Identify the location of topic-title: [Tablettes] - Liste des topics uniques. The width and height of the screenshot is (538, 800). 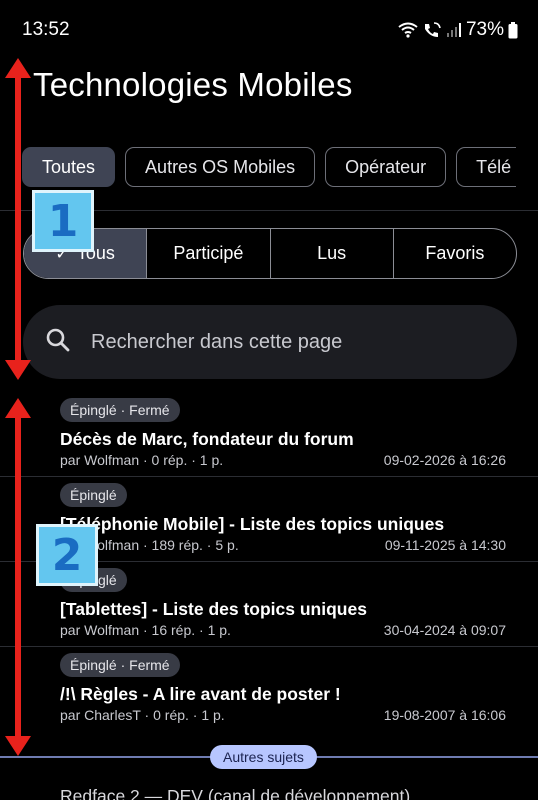
(213, 609).